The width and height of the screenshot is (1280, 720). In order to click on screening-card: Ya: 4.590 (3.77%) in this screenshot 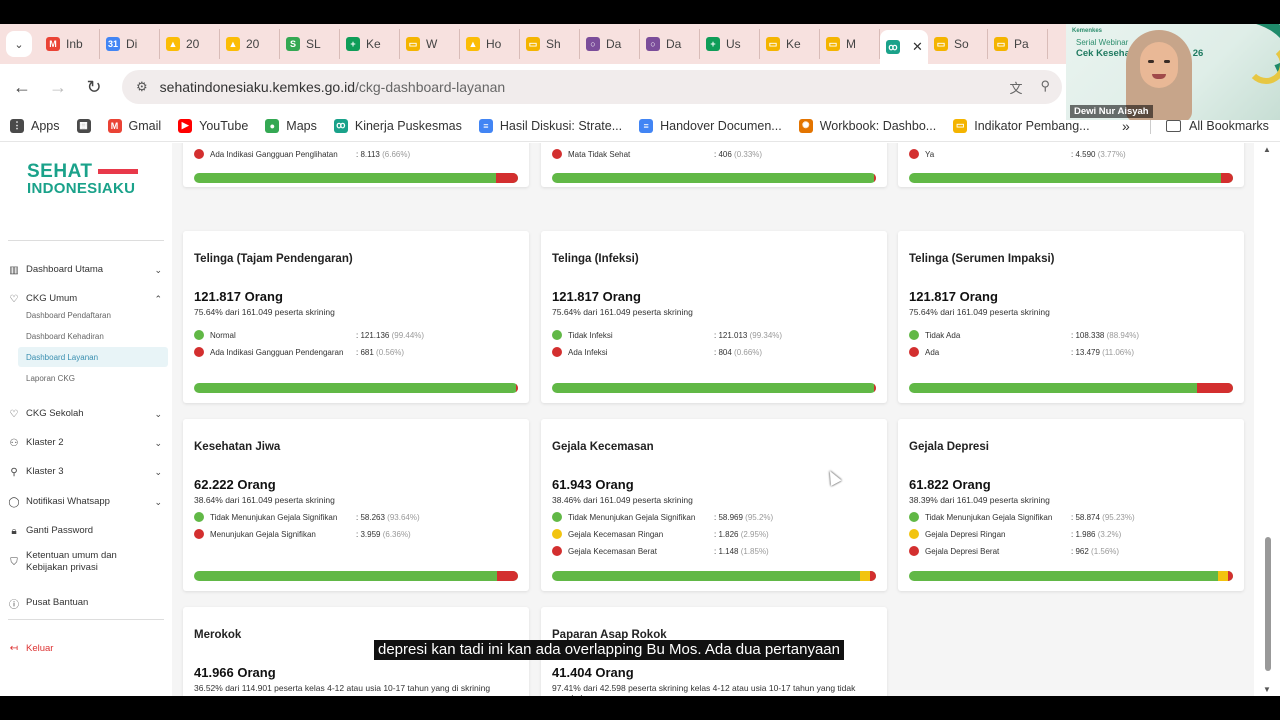, I will do `click(1071, 165)`.